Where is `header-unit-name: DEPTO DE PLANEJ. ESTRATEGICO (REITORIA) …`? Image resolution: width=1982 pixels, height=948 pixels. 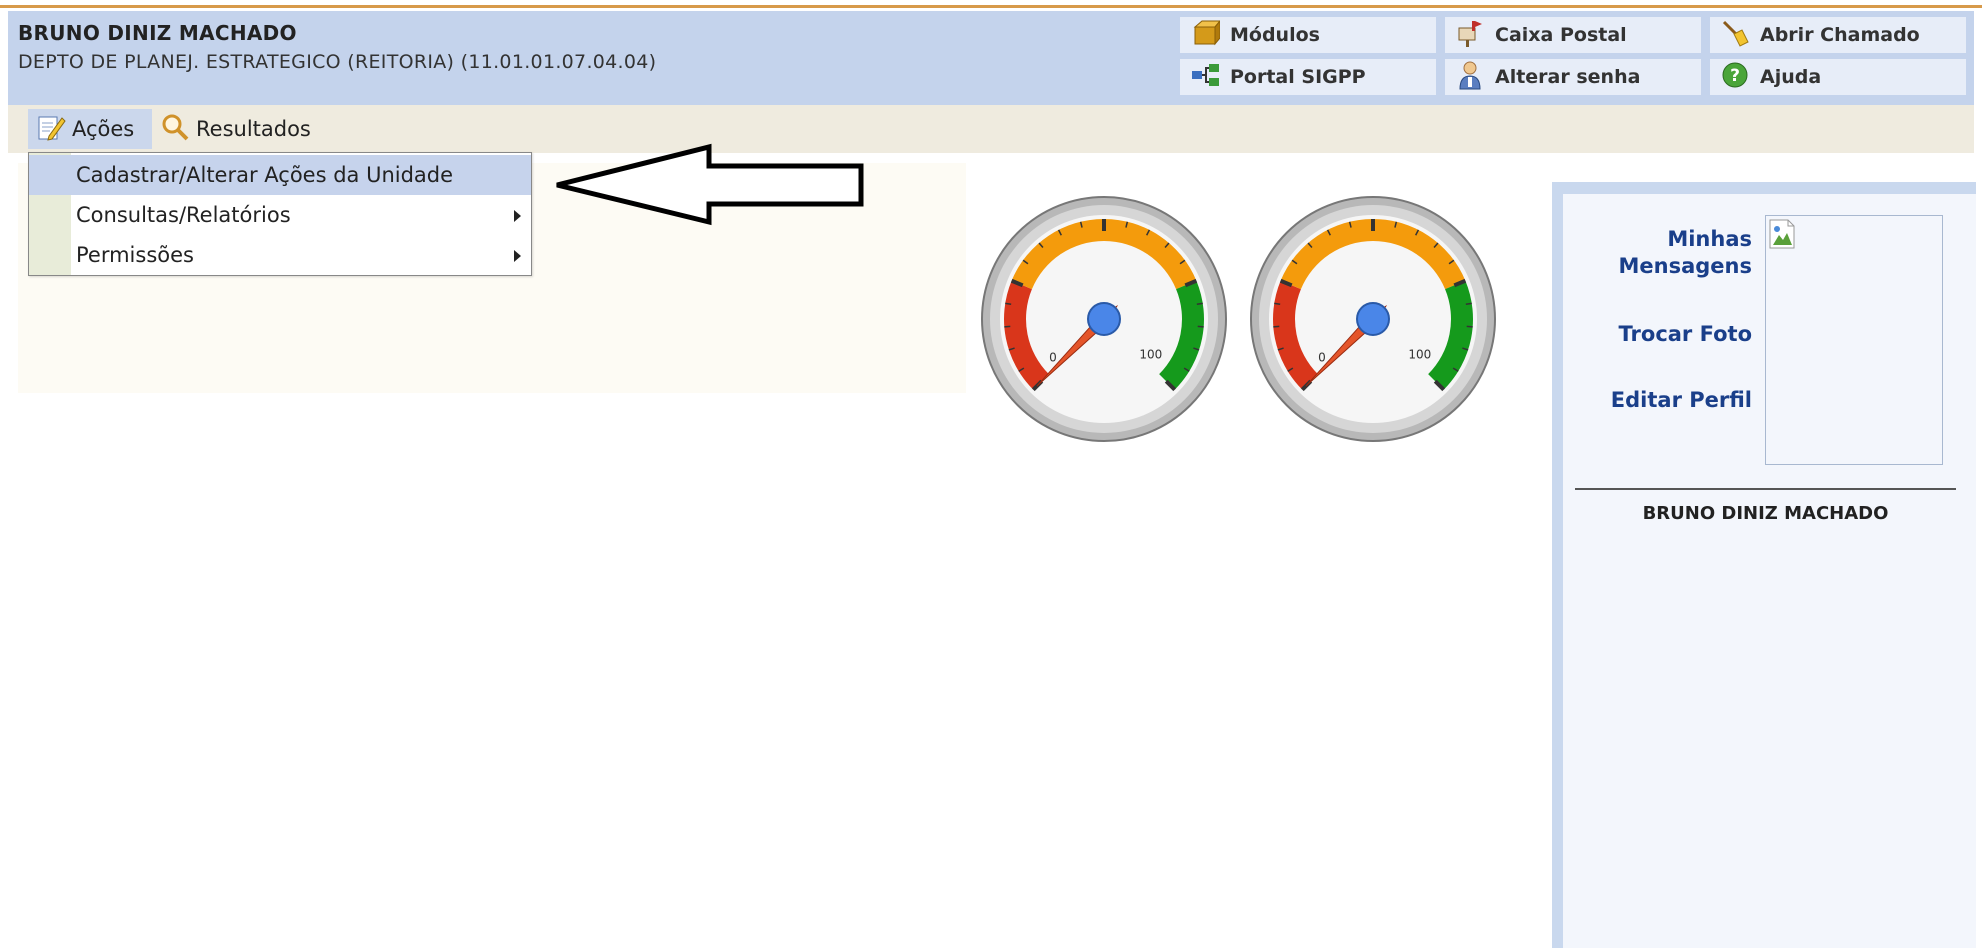 header-unit-name: DEPTO DE PLANEJ. ESTRATEGICO (REITORIA) … is located at coordinates (337, 62).